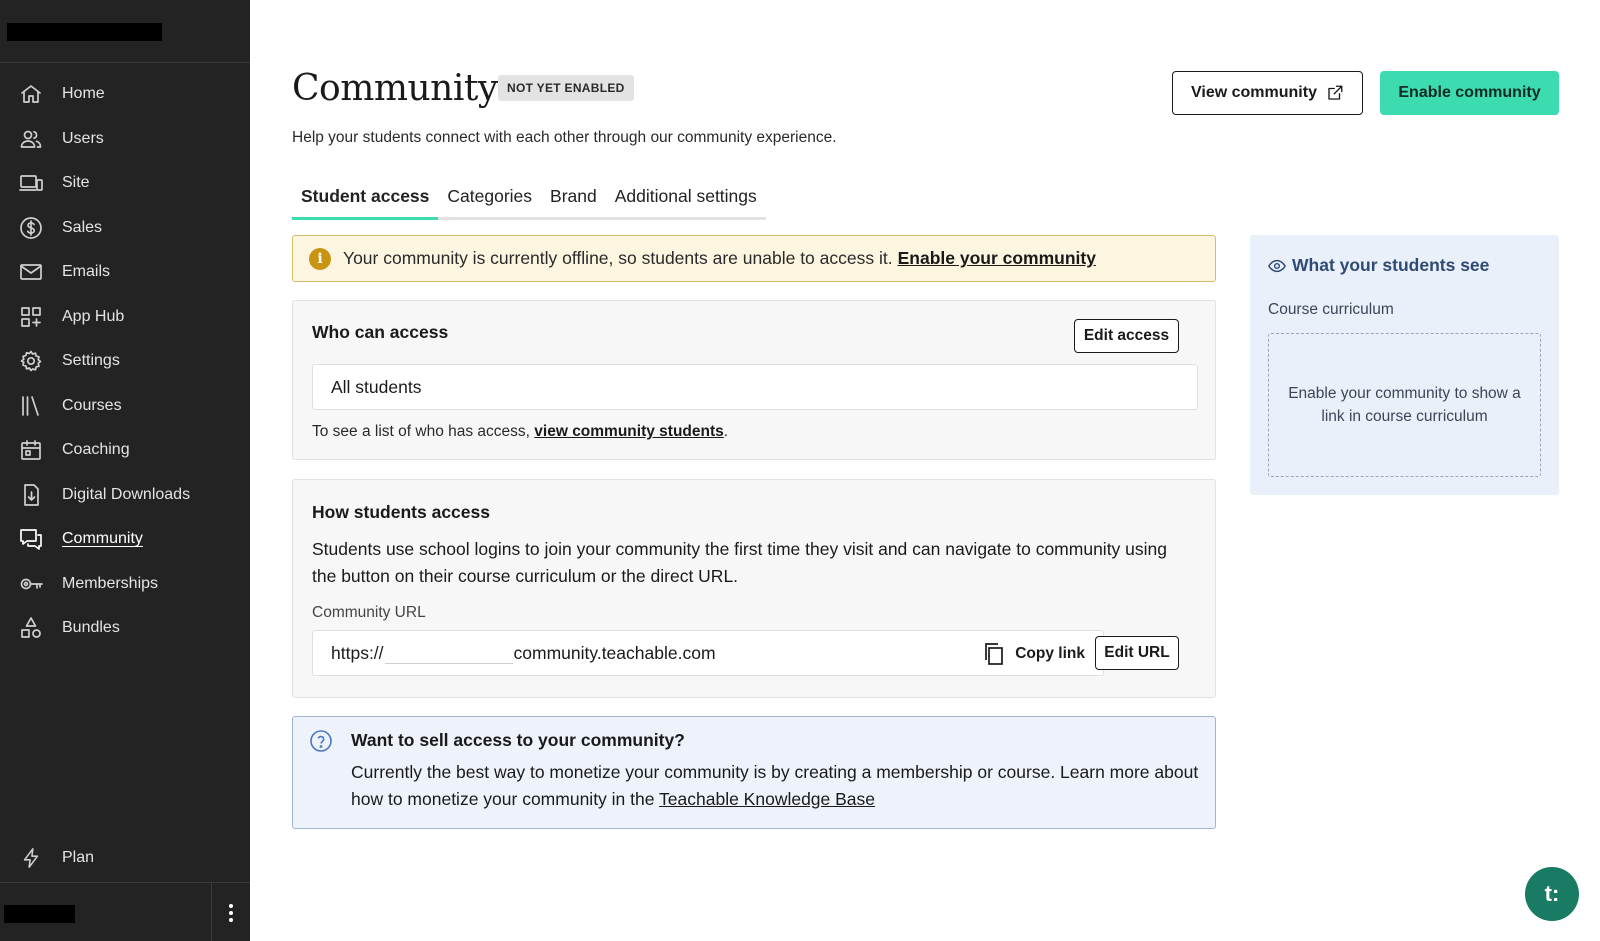 This screenshot has width=1600, height=941. What do you see at coordinates (1469, 93) in the screenshot?
I see `enable-community-button: Enable community` at bounding box center [1469, 93].